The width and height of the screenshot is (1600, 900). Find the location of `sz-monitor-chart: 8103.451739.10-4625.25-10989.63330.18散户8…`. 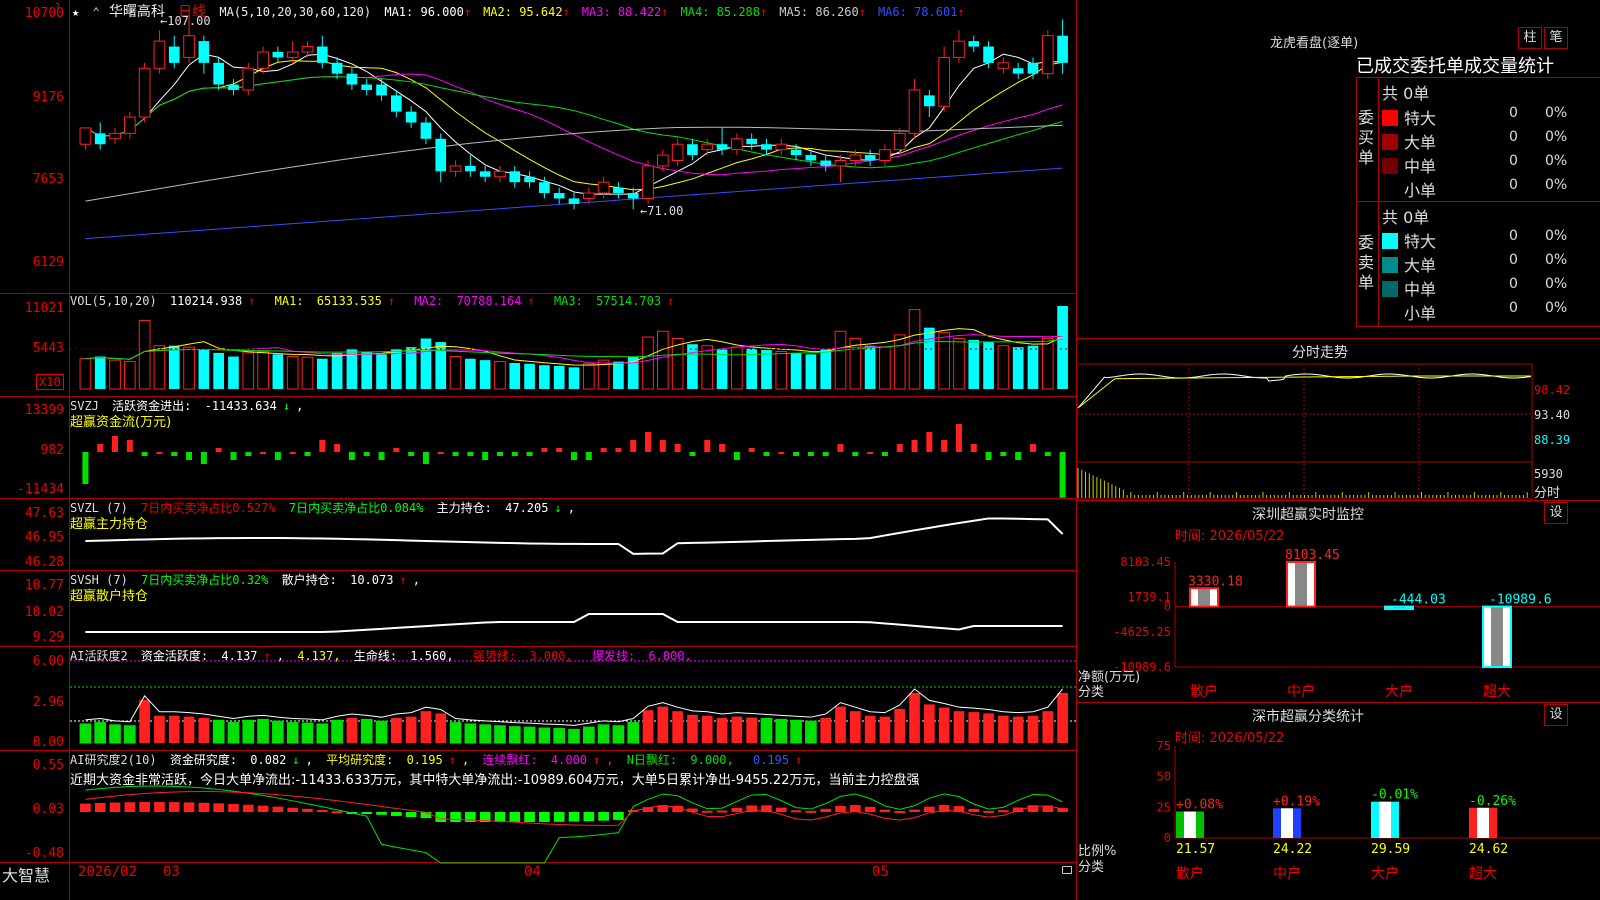

sz-monitor-chart: 8103.451739.10-4625.25-10989.63330.18散户8… is located at coordinates (1338, 621).